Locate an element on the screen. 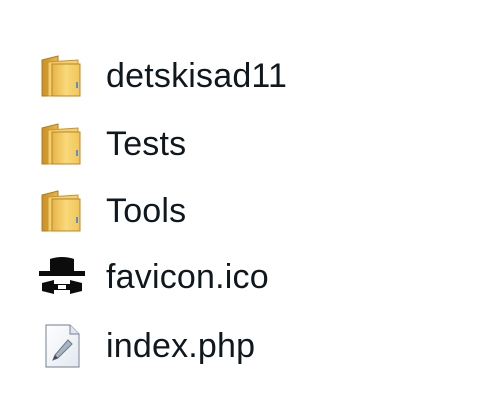  item-name: index.php is located at coordinates (181, 346).